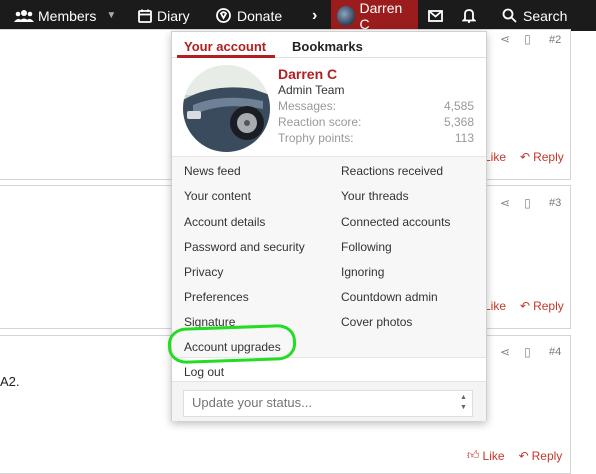  Describe the element at coordinates (346, 15) in the screenshot. I see `avatar` at that location.